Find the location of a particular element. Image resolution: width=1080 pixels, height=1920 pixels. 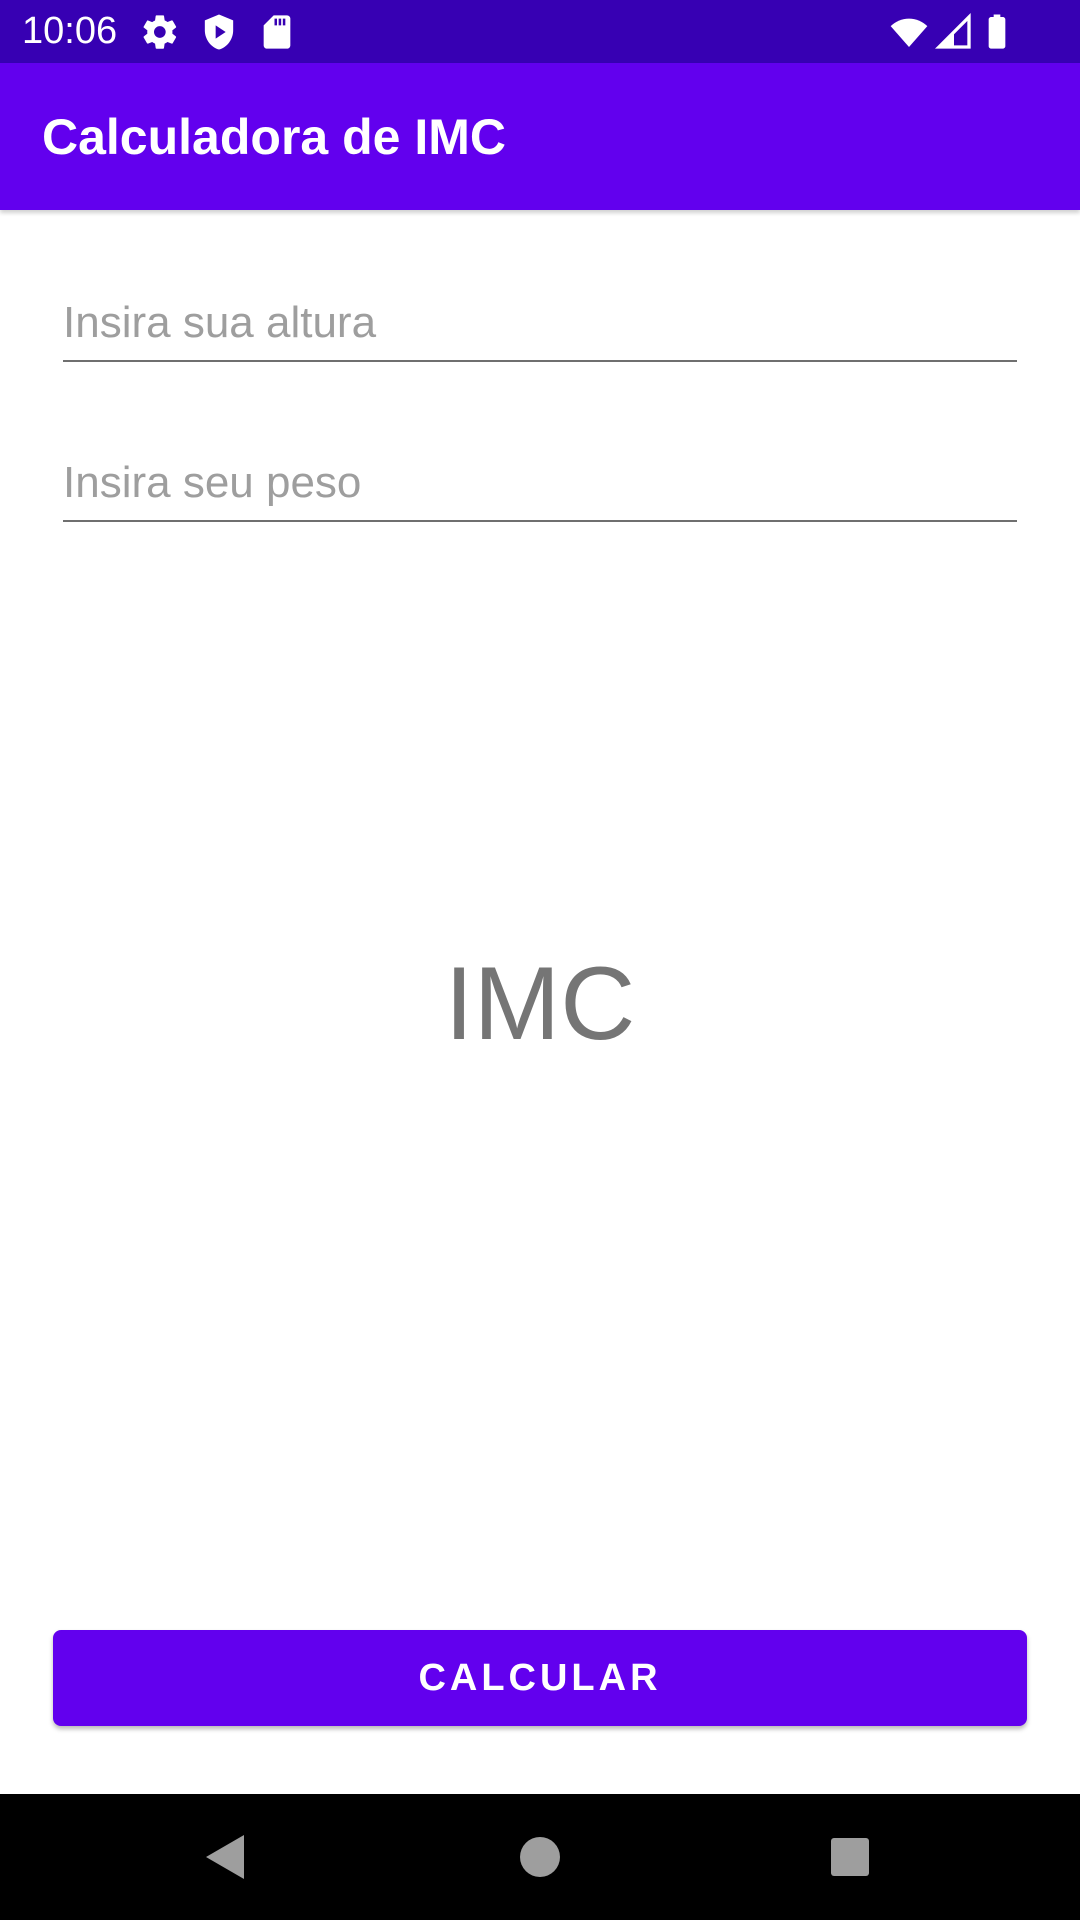

recents-icon is located at coordinates (850, 1857).